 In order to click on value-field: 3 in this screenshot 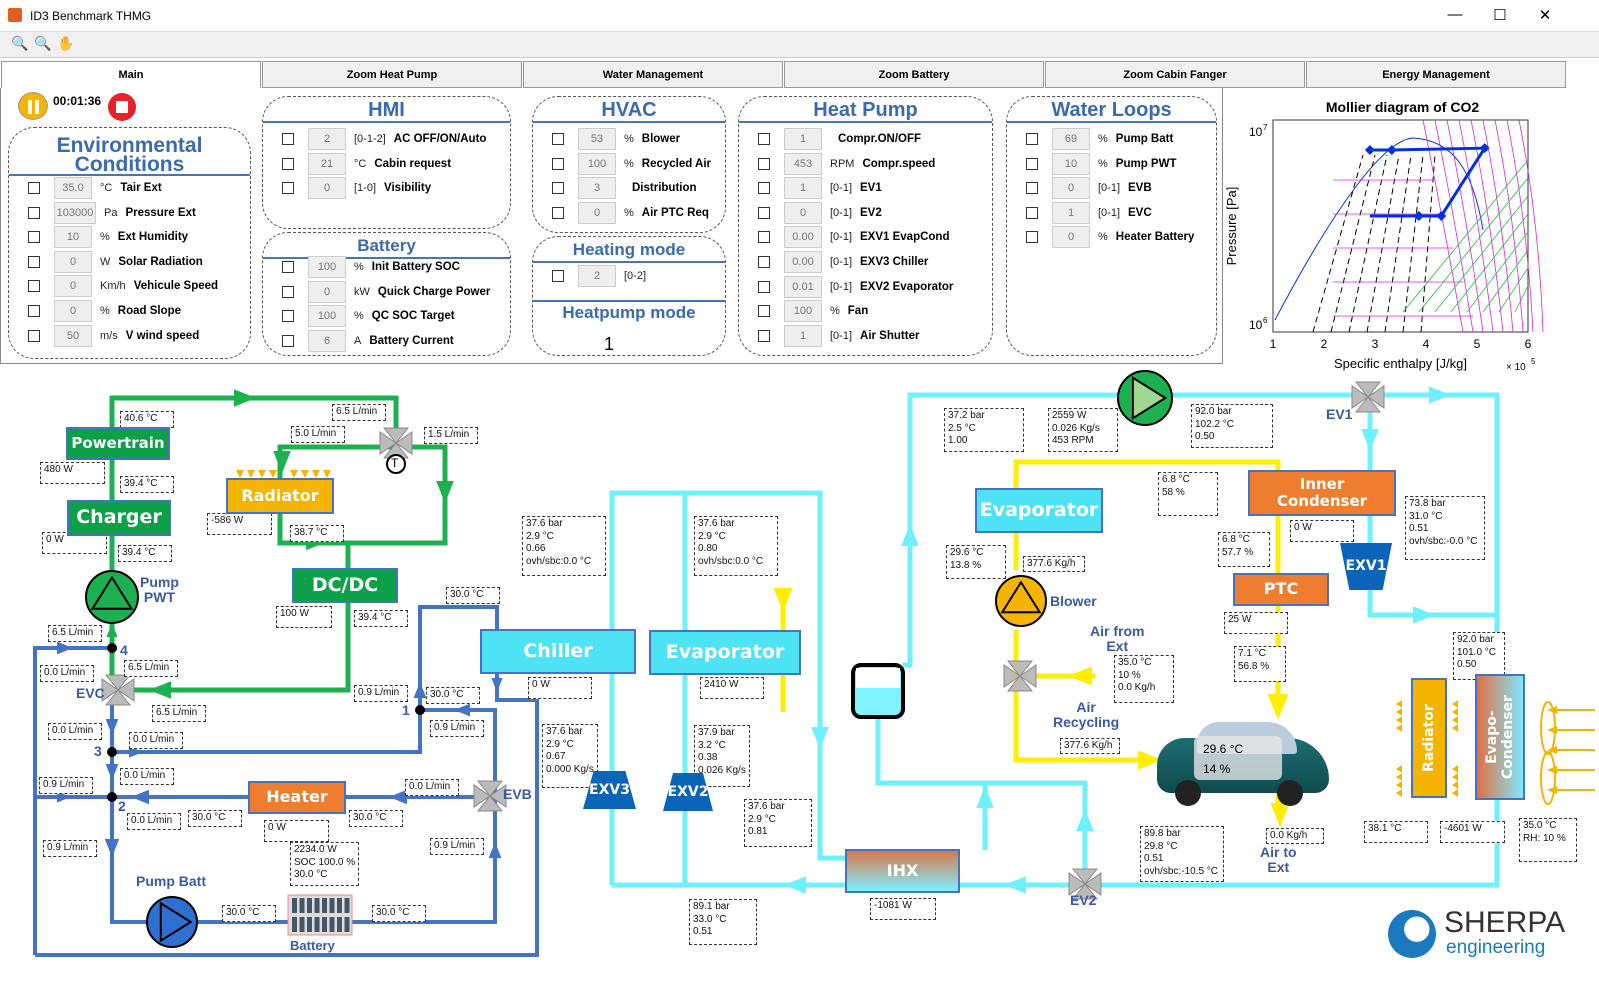, I will do `click(597, 188)`.